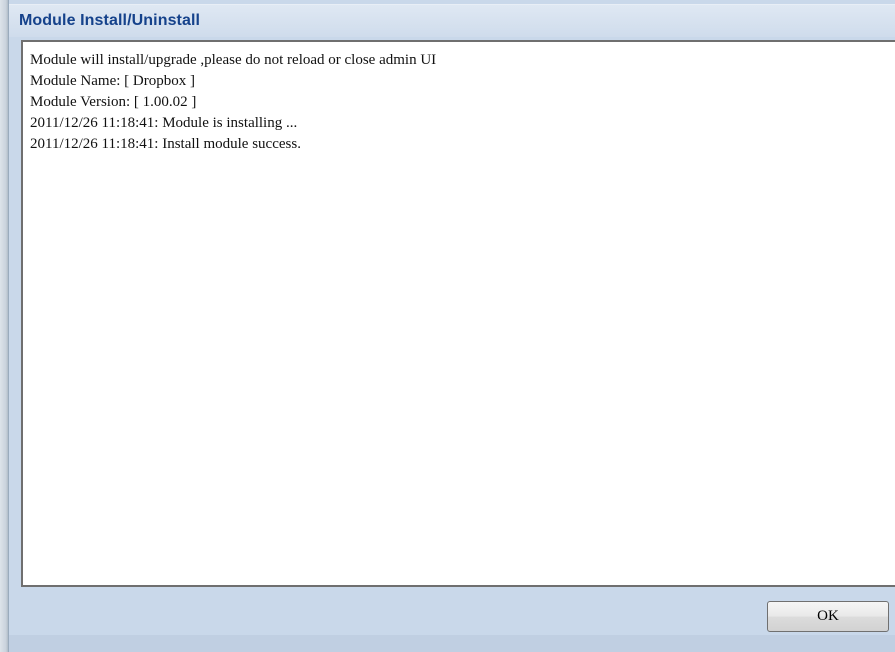 The width and height of the screenshot is (895, 652). Describe the element at coordinates (112, 81) in the screenshot. I see `log-line: Module Name: [ Dropbox ]` at that location.